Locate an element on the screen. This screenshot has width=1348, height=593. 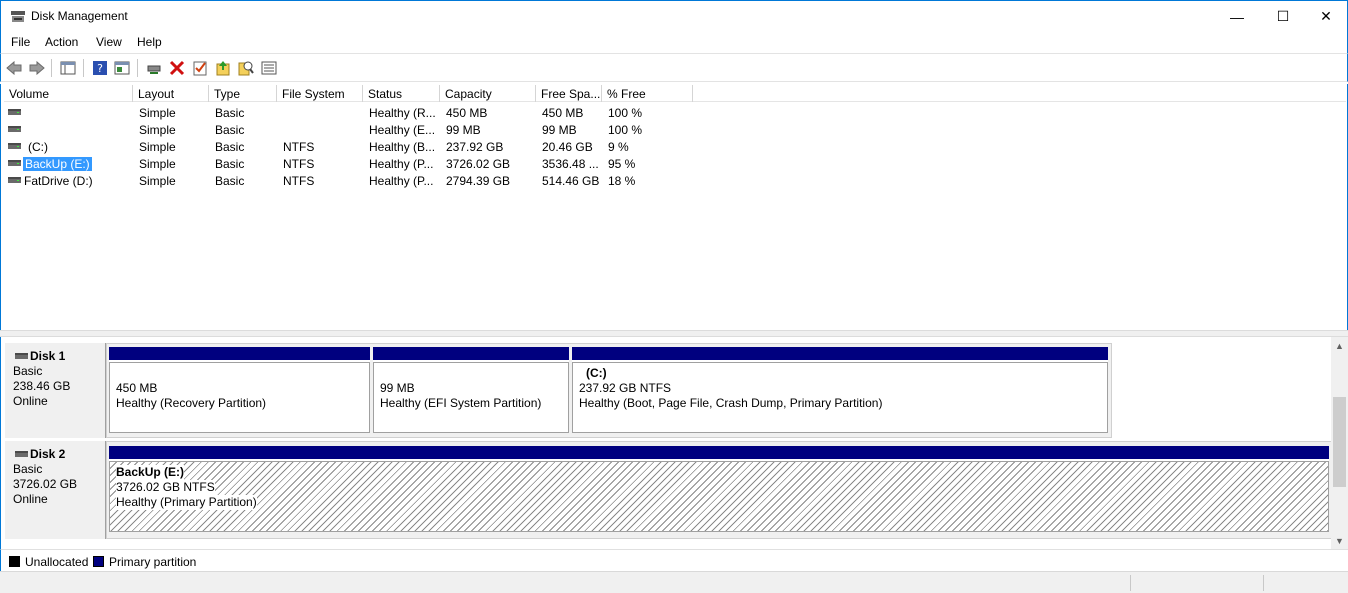
cell-file-system: NTFS is located at coordinates (299, 181).